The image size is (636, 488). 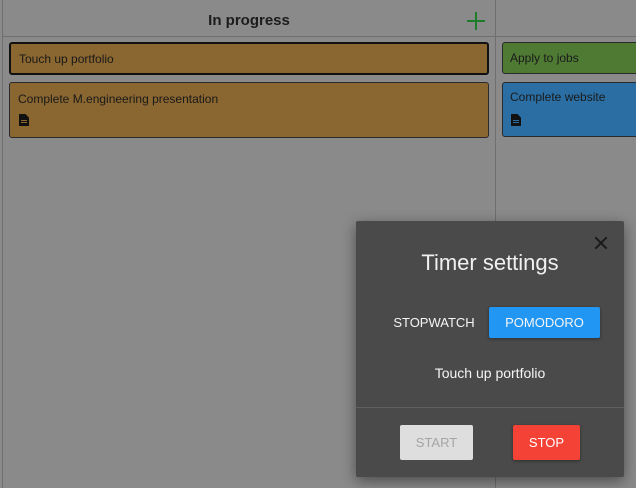 What do you see at coordinates (566, 21) in the screenshot?
I see `column-header-next` at bounding box center [566, 21].